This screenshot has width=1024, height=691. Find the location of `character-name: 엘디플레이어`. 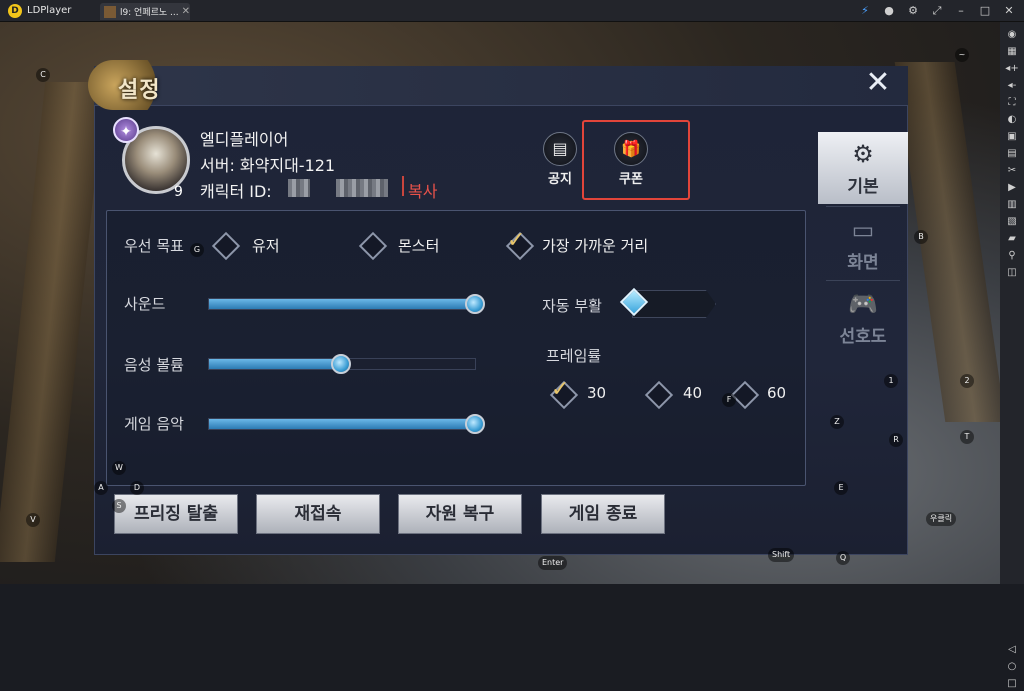

character-name: 엘디플레이어 is located at coordinates (244, 139).